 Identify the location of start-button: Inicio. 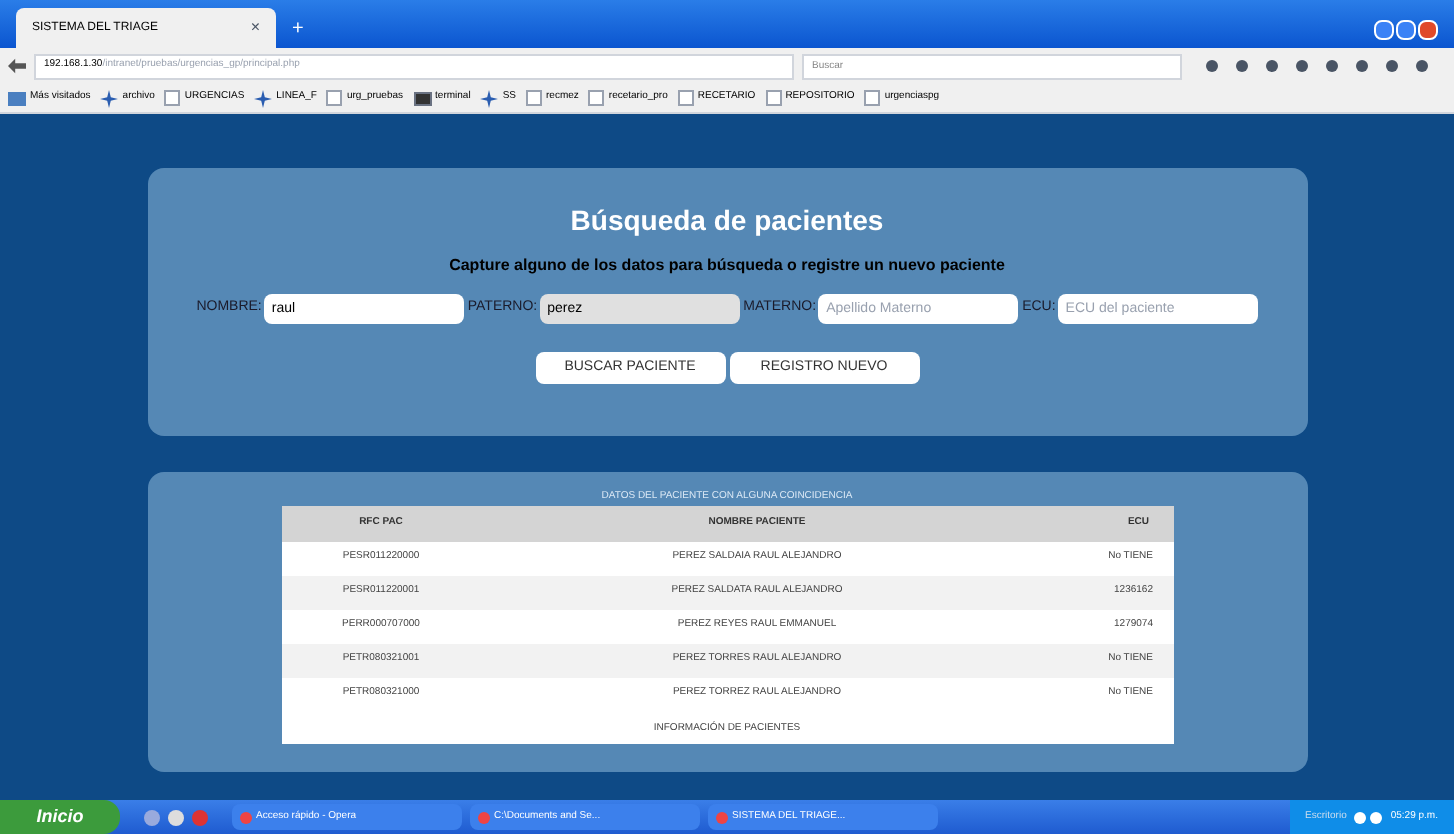
(60, 817).